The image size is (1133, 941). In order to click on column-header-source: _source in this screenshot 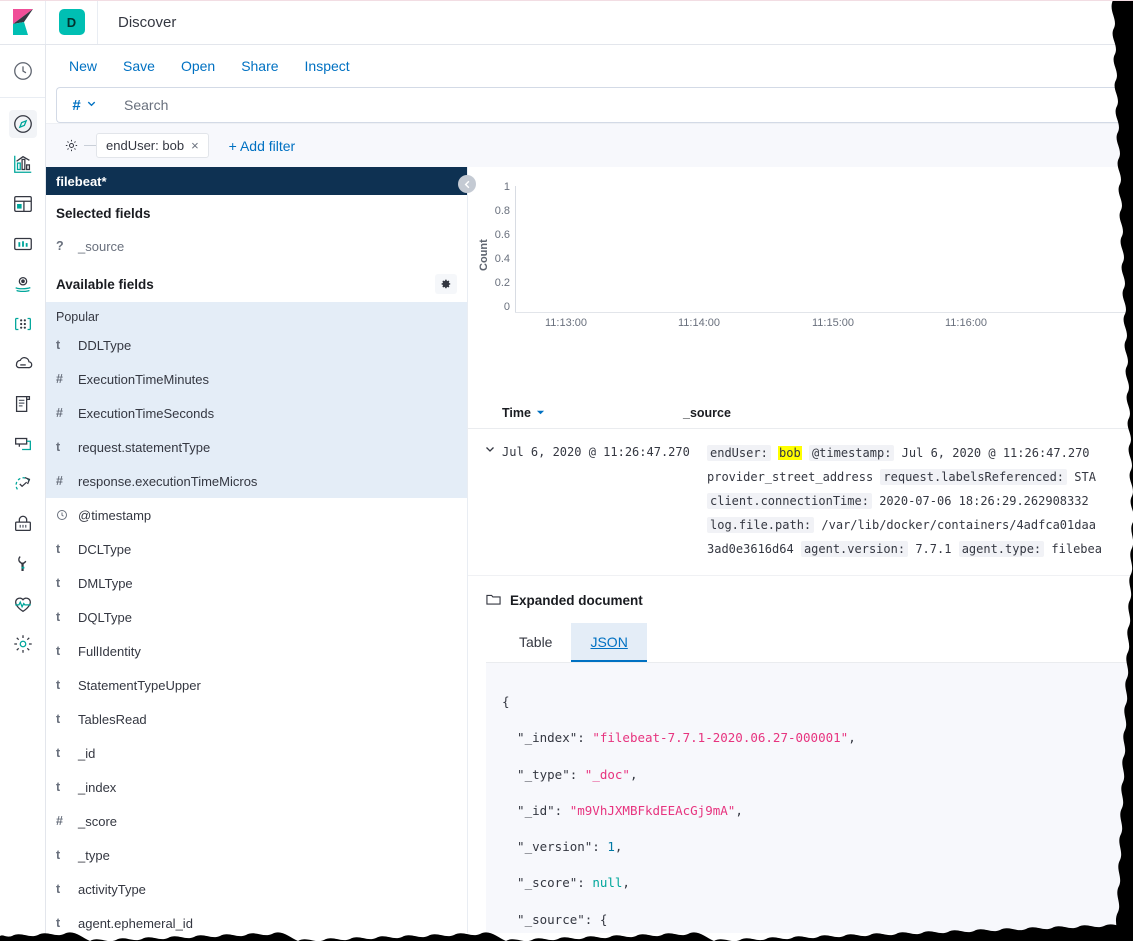, I will do `click(707, 412)`.